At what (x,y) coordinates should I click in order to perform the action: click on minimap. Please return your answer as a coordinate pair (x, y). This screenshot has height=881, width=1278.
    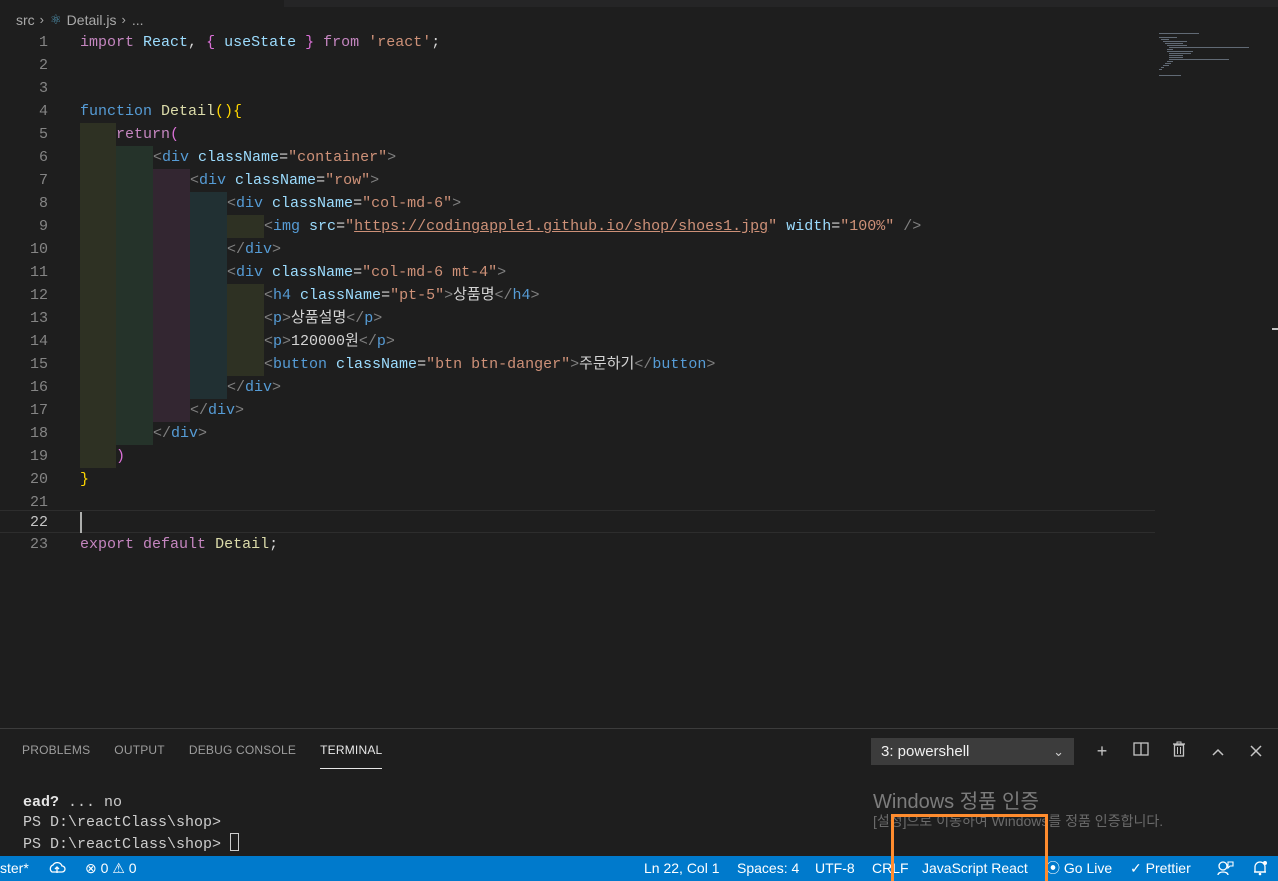
    Looking at the image, I should click on (1210, 61).